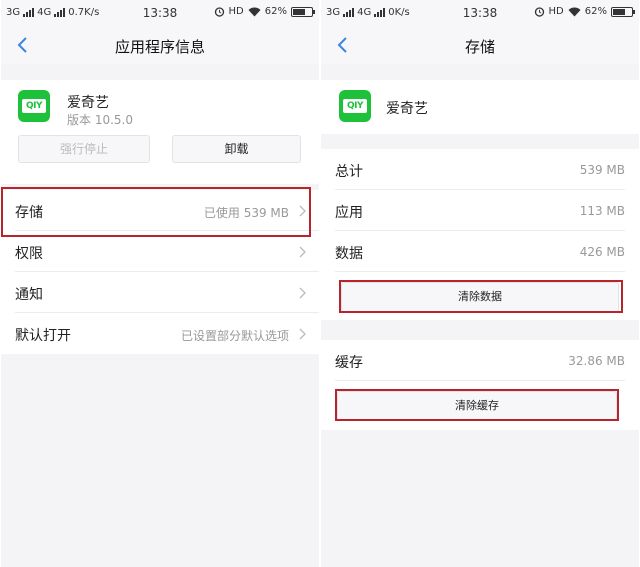 This screenshot has height=567, width=640. What do you see at coordinates (349, 363) in the screenshot?
I see `row-label: 缓存` at bounding box center [349, 363].